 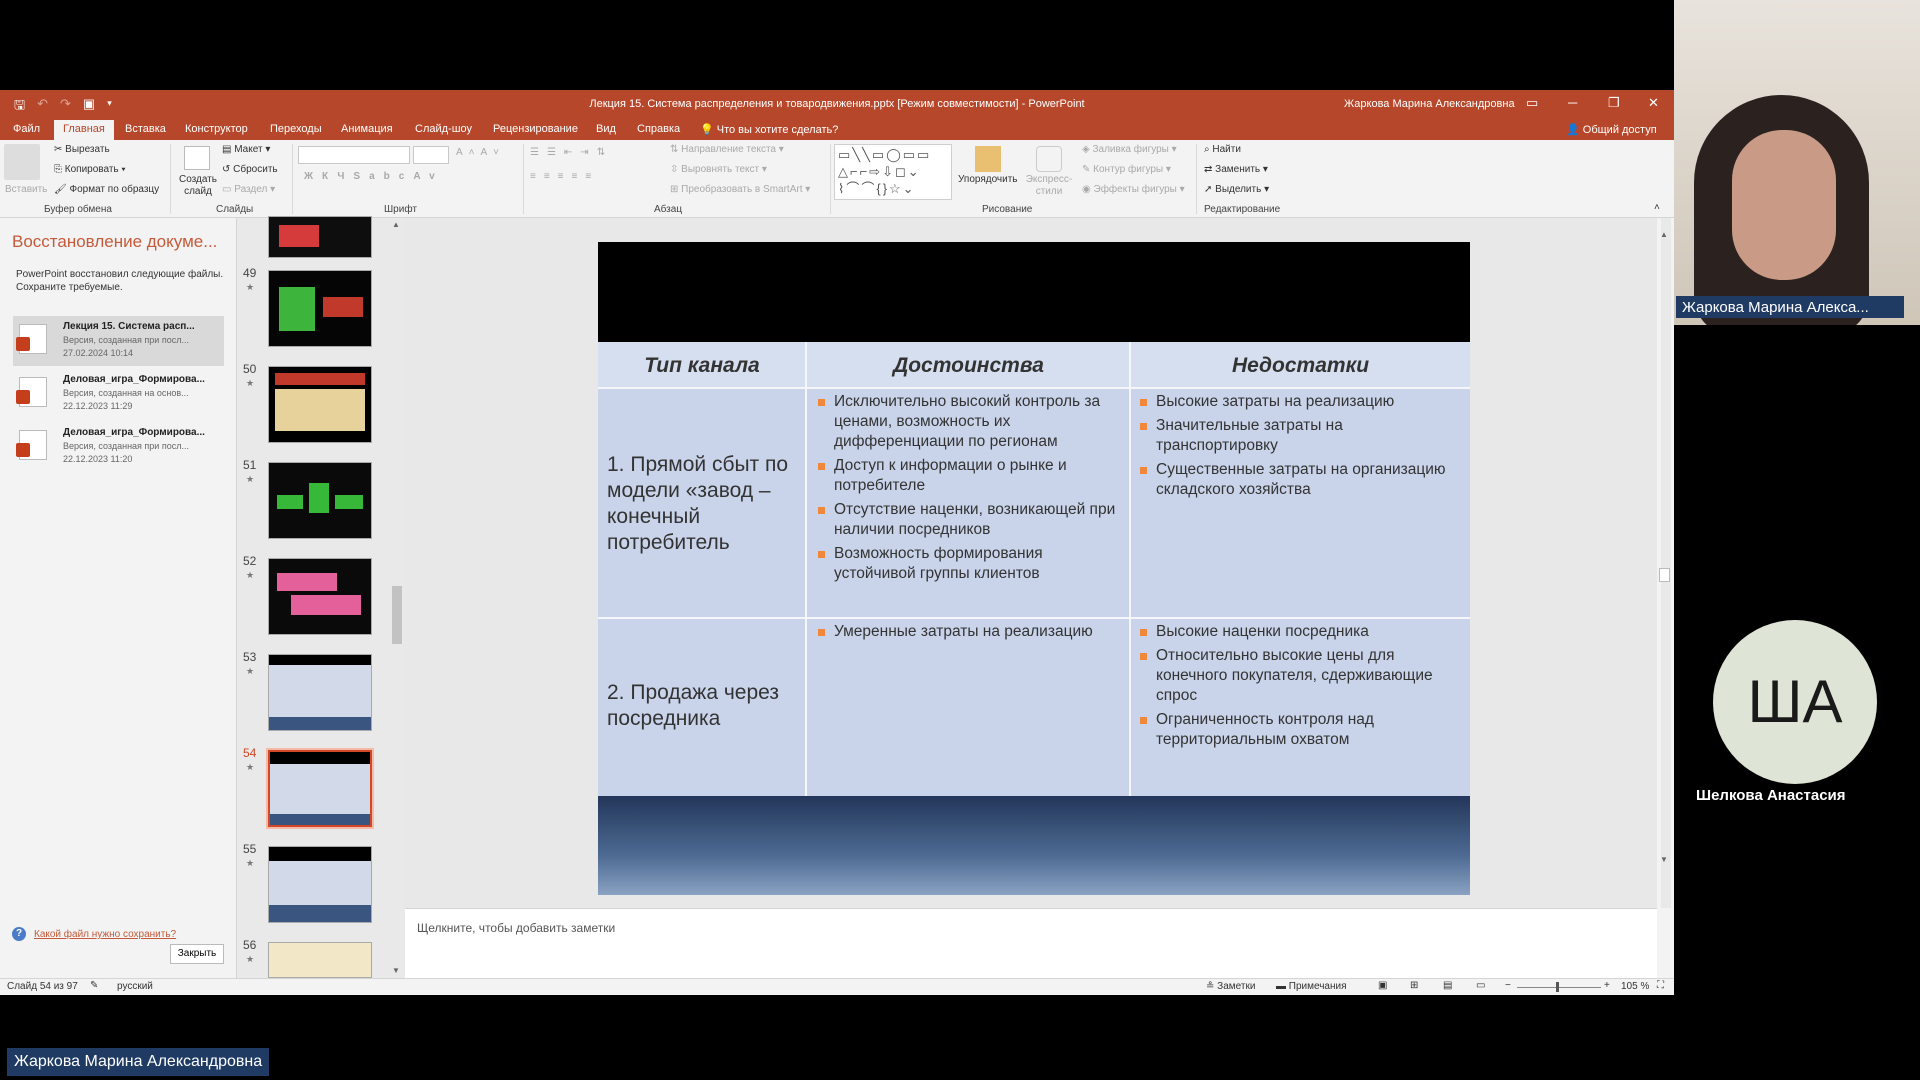 What do you see at coordinates (82, 149) in the screenshot?
I see `cut-button: ✂ Вырезать` at bounding box center [82, 149].